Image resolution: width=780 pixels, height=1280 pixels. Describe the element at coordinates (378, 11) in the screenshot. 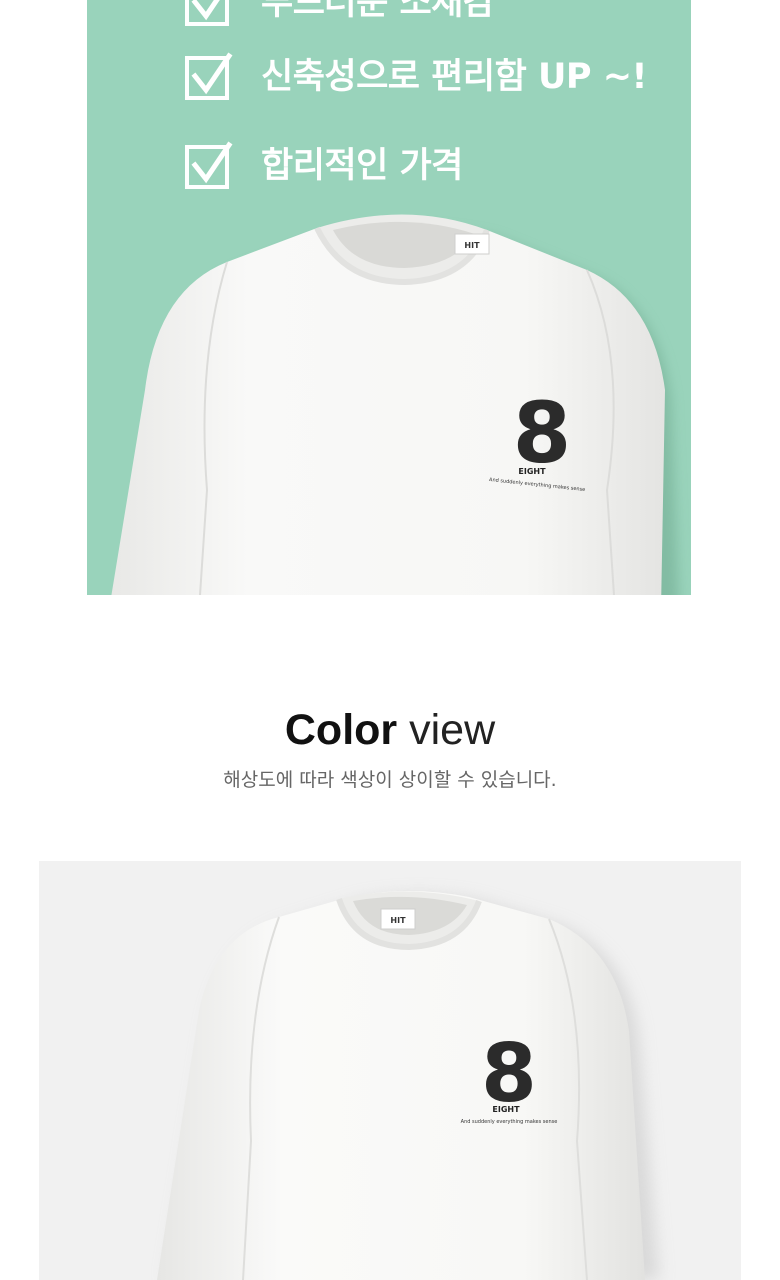

I see `feature-label: 부드러운 소재감` at that location.